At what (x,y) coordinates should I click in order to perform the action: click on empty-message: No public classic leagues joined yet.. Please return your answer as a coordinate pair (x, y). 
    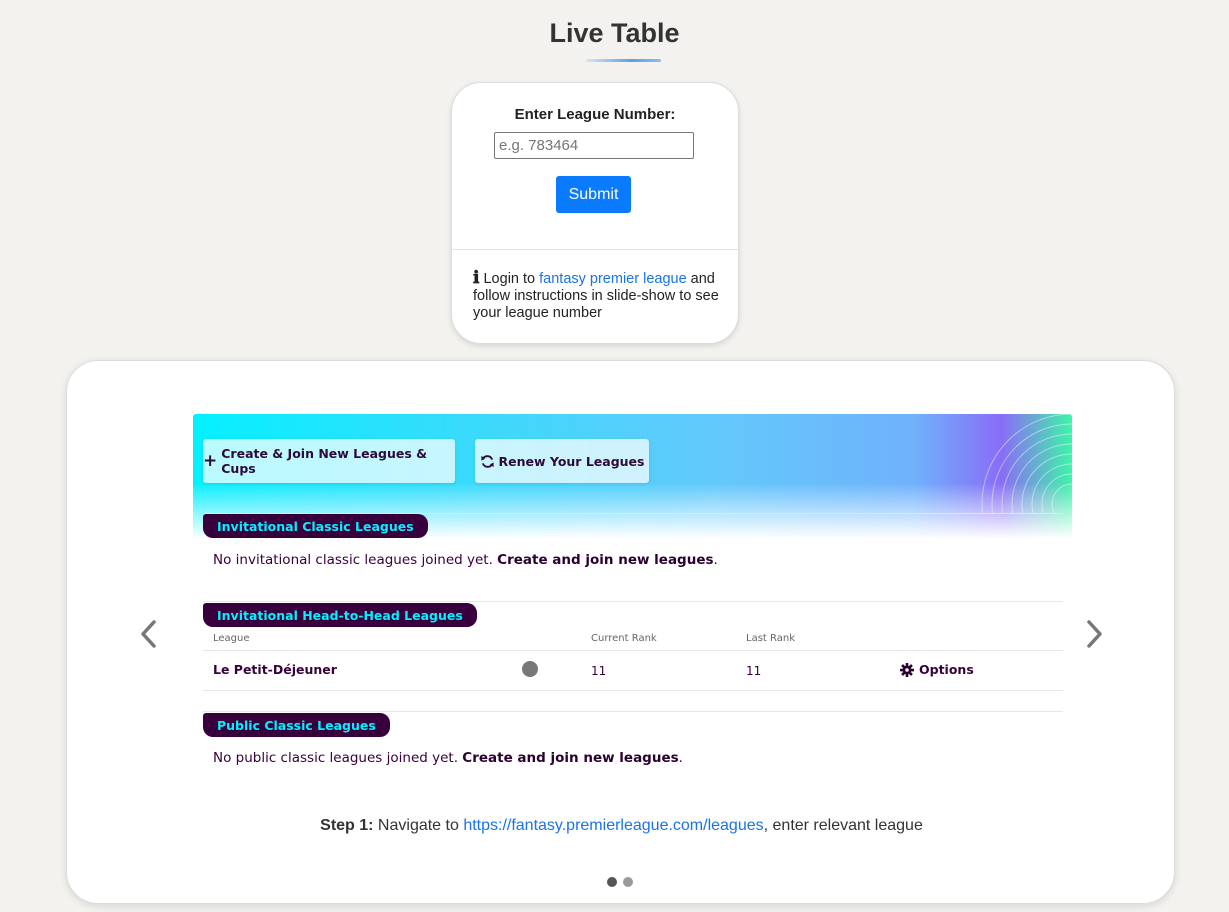
    Looking at the image, I should click on (338, 758).